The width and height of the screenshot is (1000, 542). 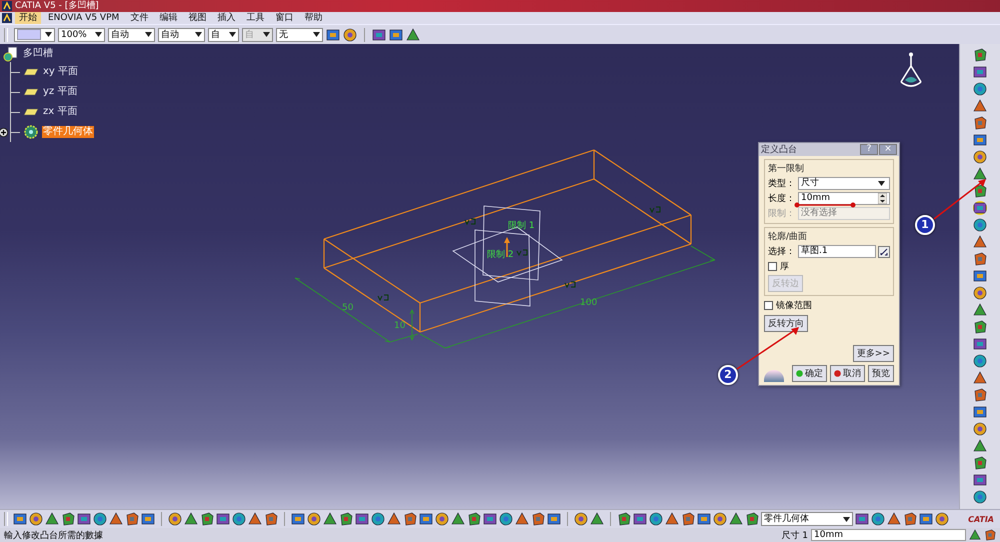 I want to click on reverse-direction-button: 反转方向, so click(x=786, y=323).